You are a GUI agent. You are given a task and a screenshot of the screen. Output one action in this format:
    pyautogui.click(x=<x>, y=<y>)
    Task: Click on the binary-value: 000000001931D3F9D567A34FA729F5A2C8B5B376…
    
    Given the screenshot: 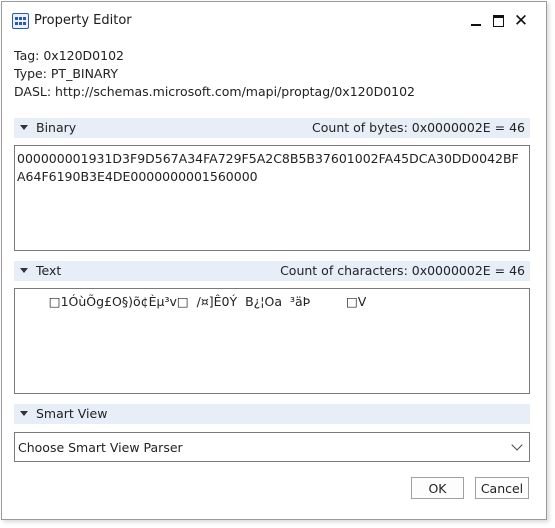 What is the action you would take?
    pyautogui.click(x=268, y=167)
    